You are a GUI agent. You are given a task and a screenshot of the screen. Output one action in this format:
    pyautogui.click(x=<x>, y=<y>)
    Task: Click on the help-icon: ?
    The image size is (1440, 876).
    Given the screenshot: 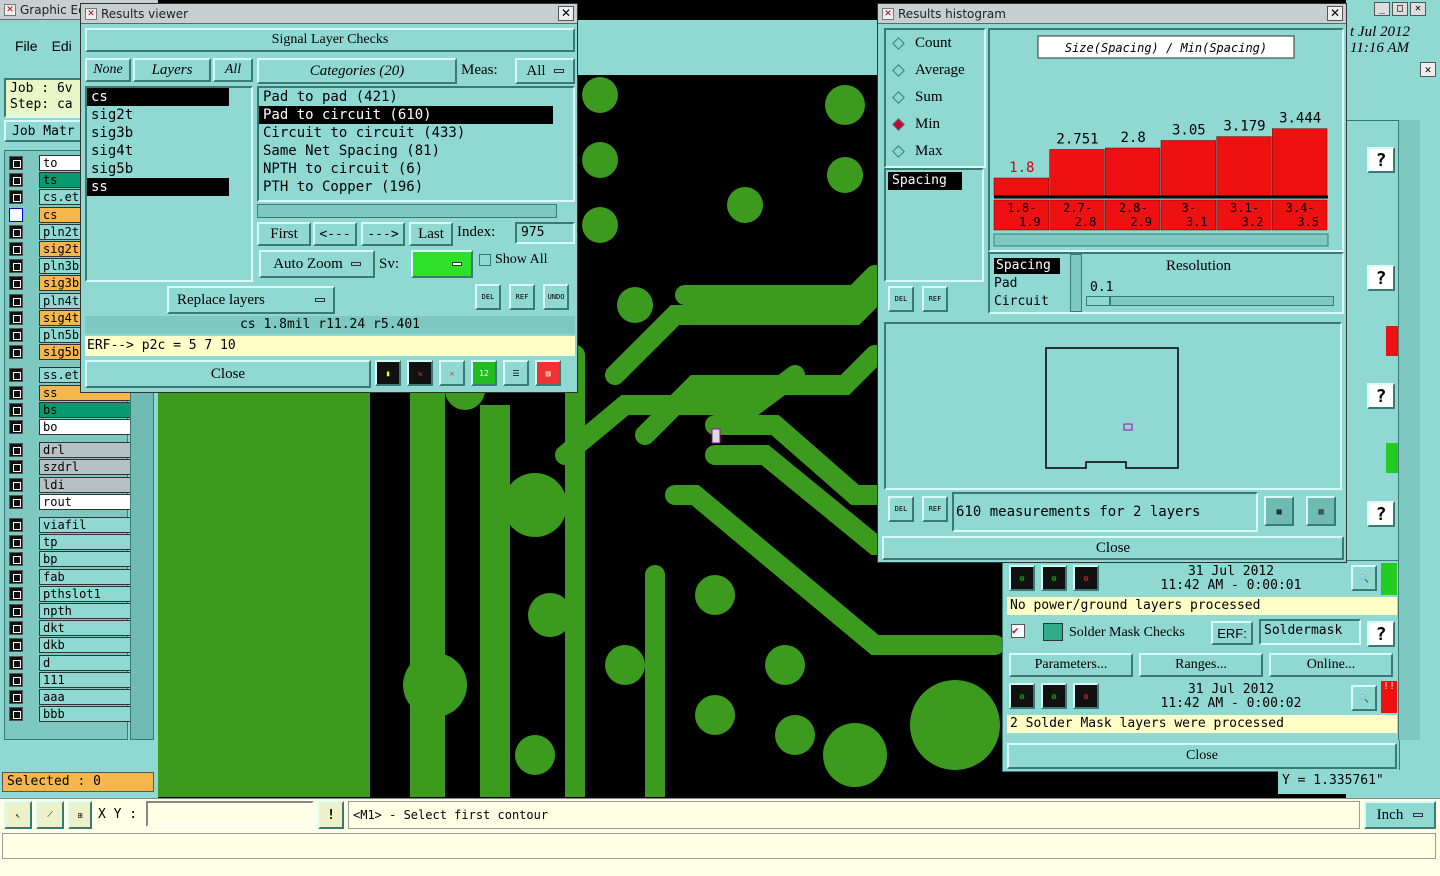 What is the action you would take?
    pyautogui.click(x=1381, y=160)
    